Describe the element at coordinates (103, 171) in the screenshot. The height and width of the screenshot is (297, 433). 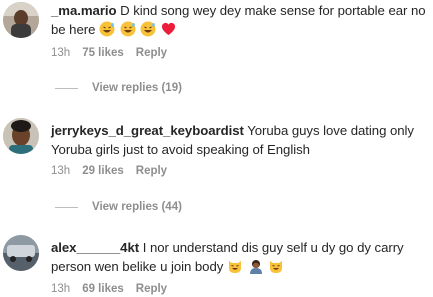
I see `comment-likes: 29 likes` at that location.